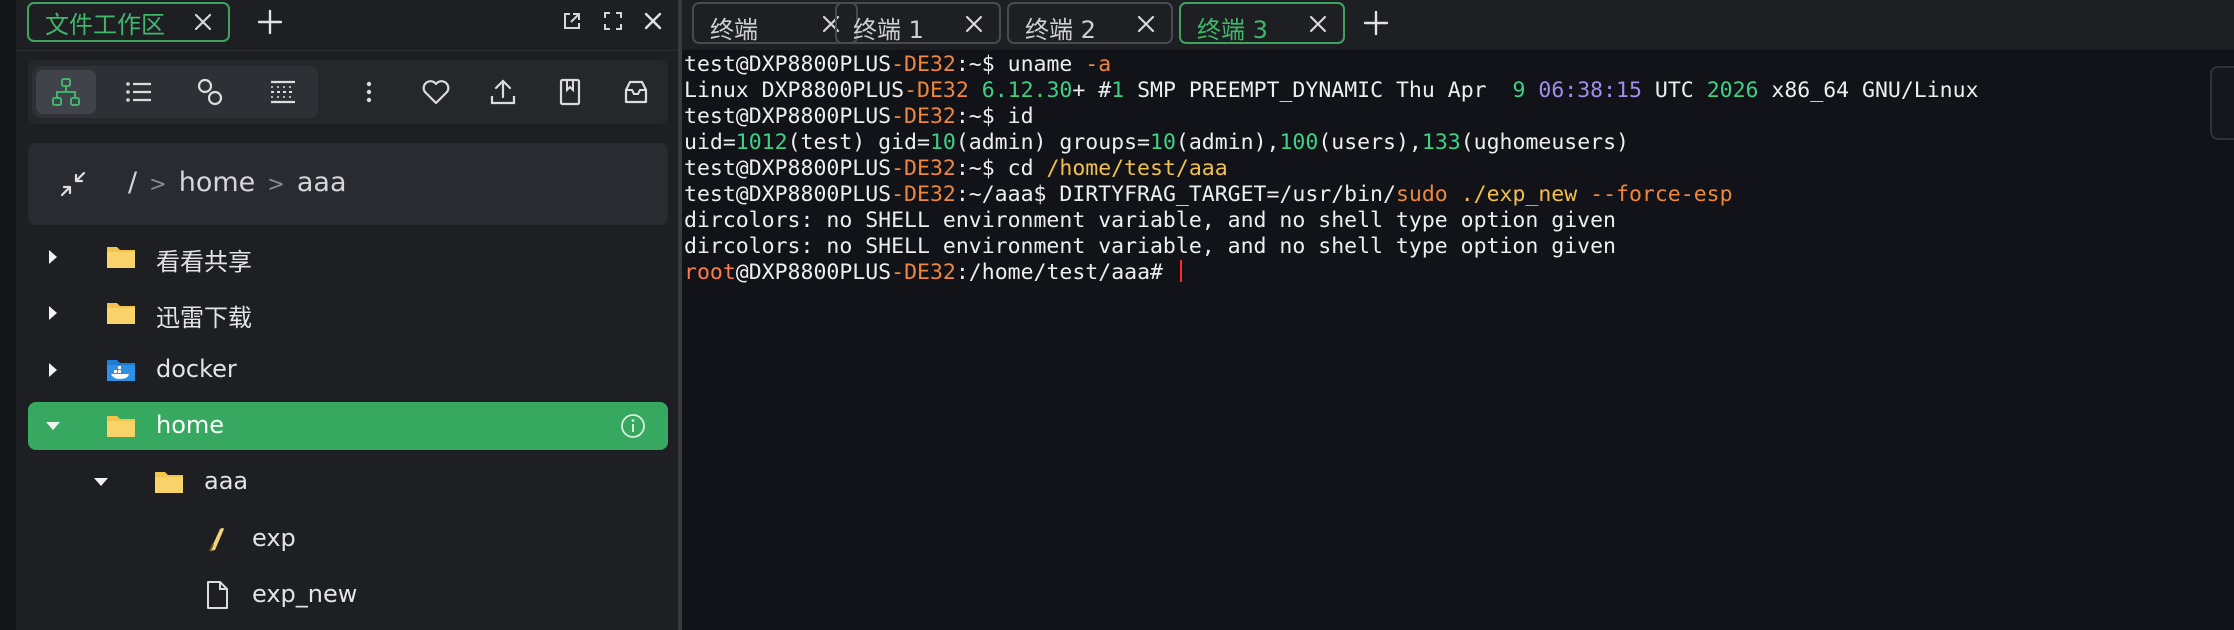  Describe the element at coordinates (132, 182) in the screenshot. I see `breadcrumb-root: /` at that location.